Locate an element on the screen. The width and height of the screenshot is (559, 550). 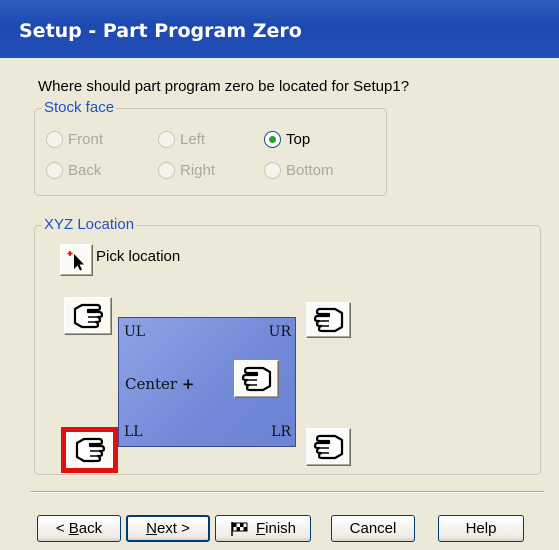
radio-back-label: Back is located at coordinates (85, 170).